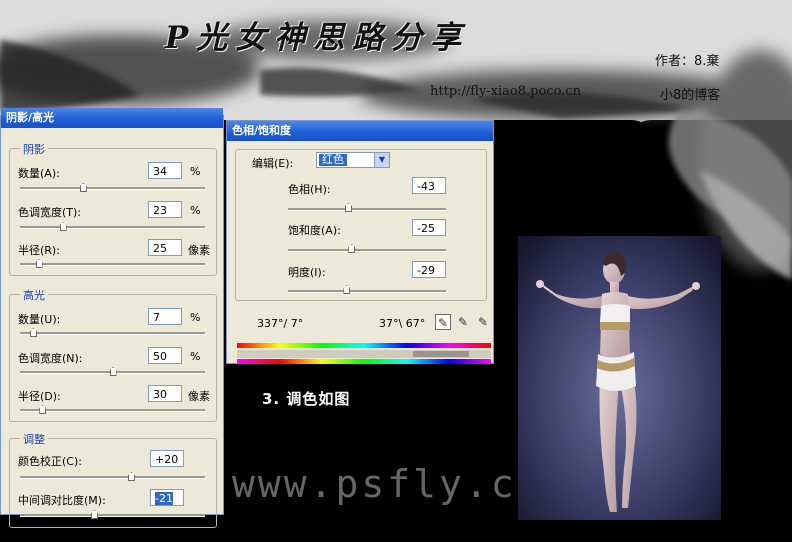 This screenshot has height=542, width=792. I want to click on shadow-amount-label: 数量(A):, so click(39, 173).